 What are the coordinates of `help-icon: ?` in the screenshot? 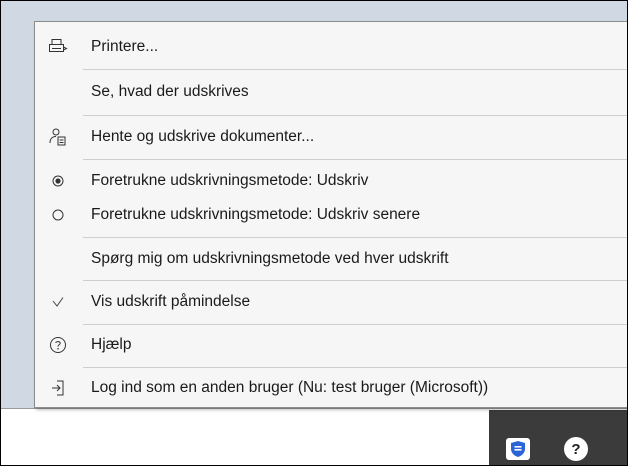 It's located at (576, 449).